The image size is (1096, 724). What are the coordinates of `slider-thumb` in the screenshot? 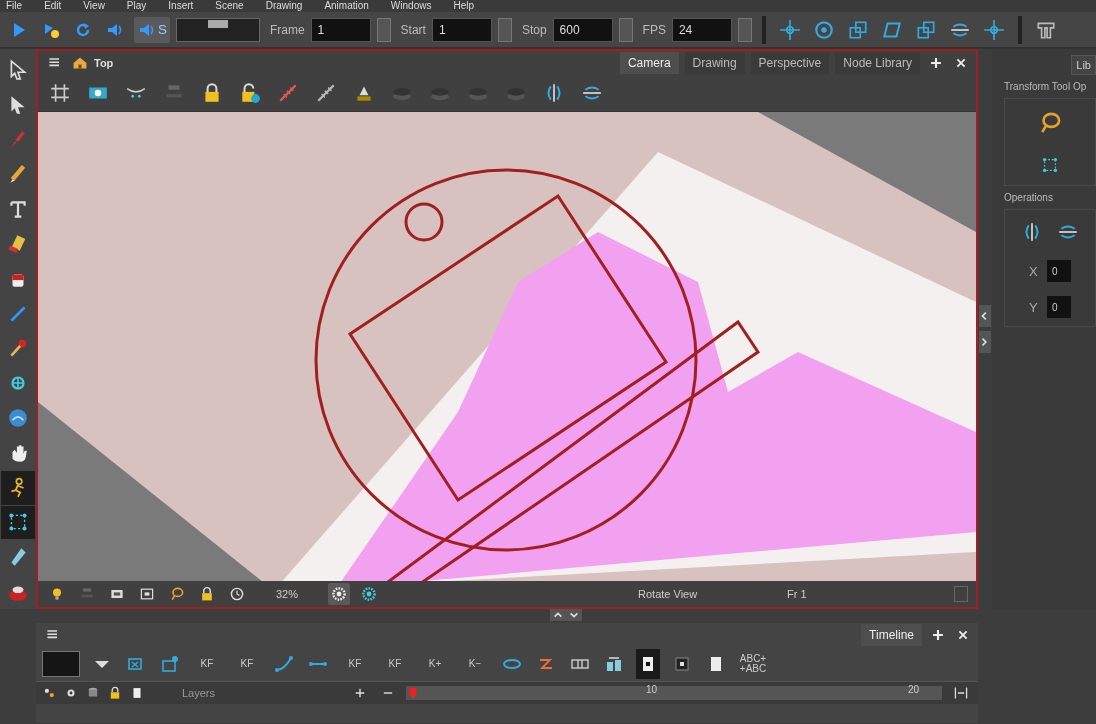 It's located at (217, 23).